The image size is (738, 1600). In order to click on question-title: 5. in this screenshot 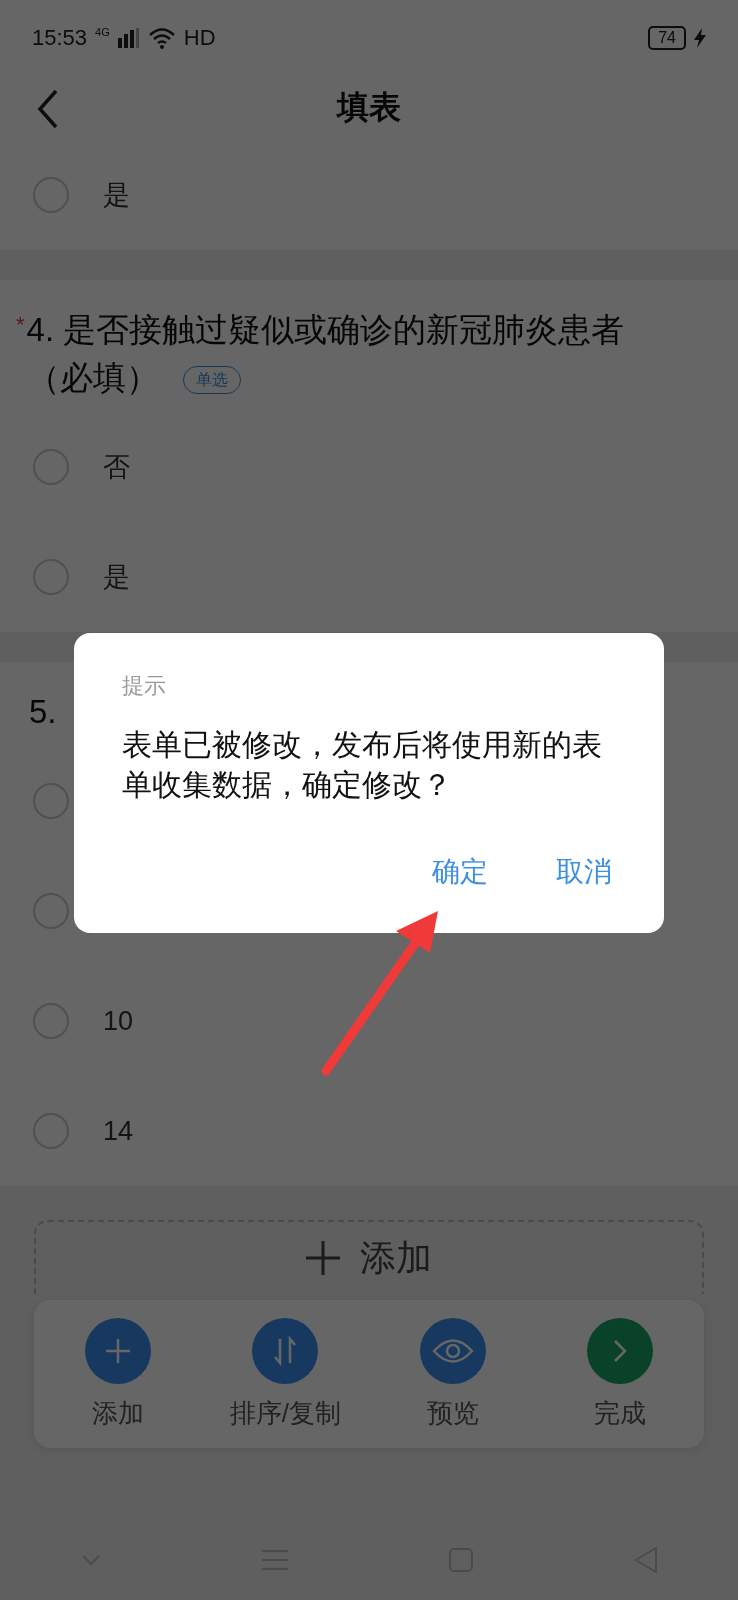, I will do `click(43, 712)`.